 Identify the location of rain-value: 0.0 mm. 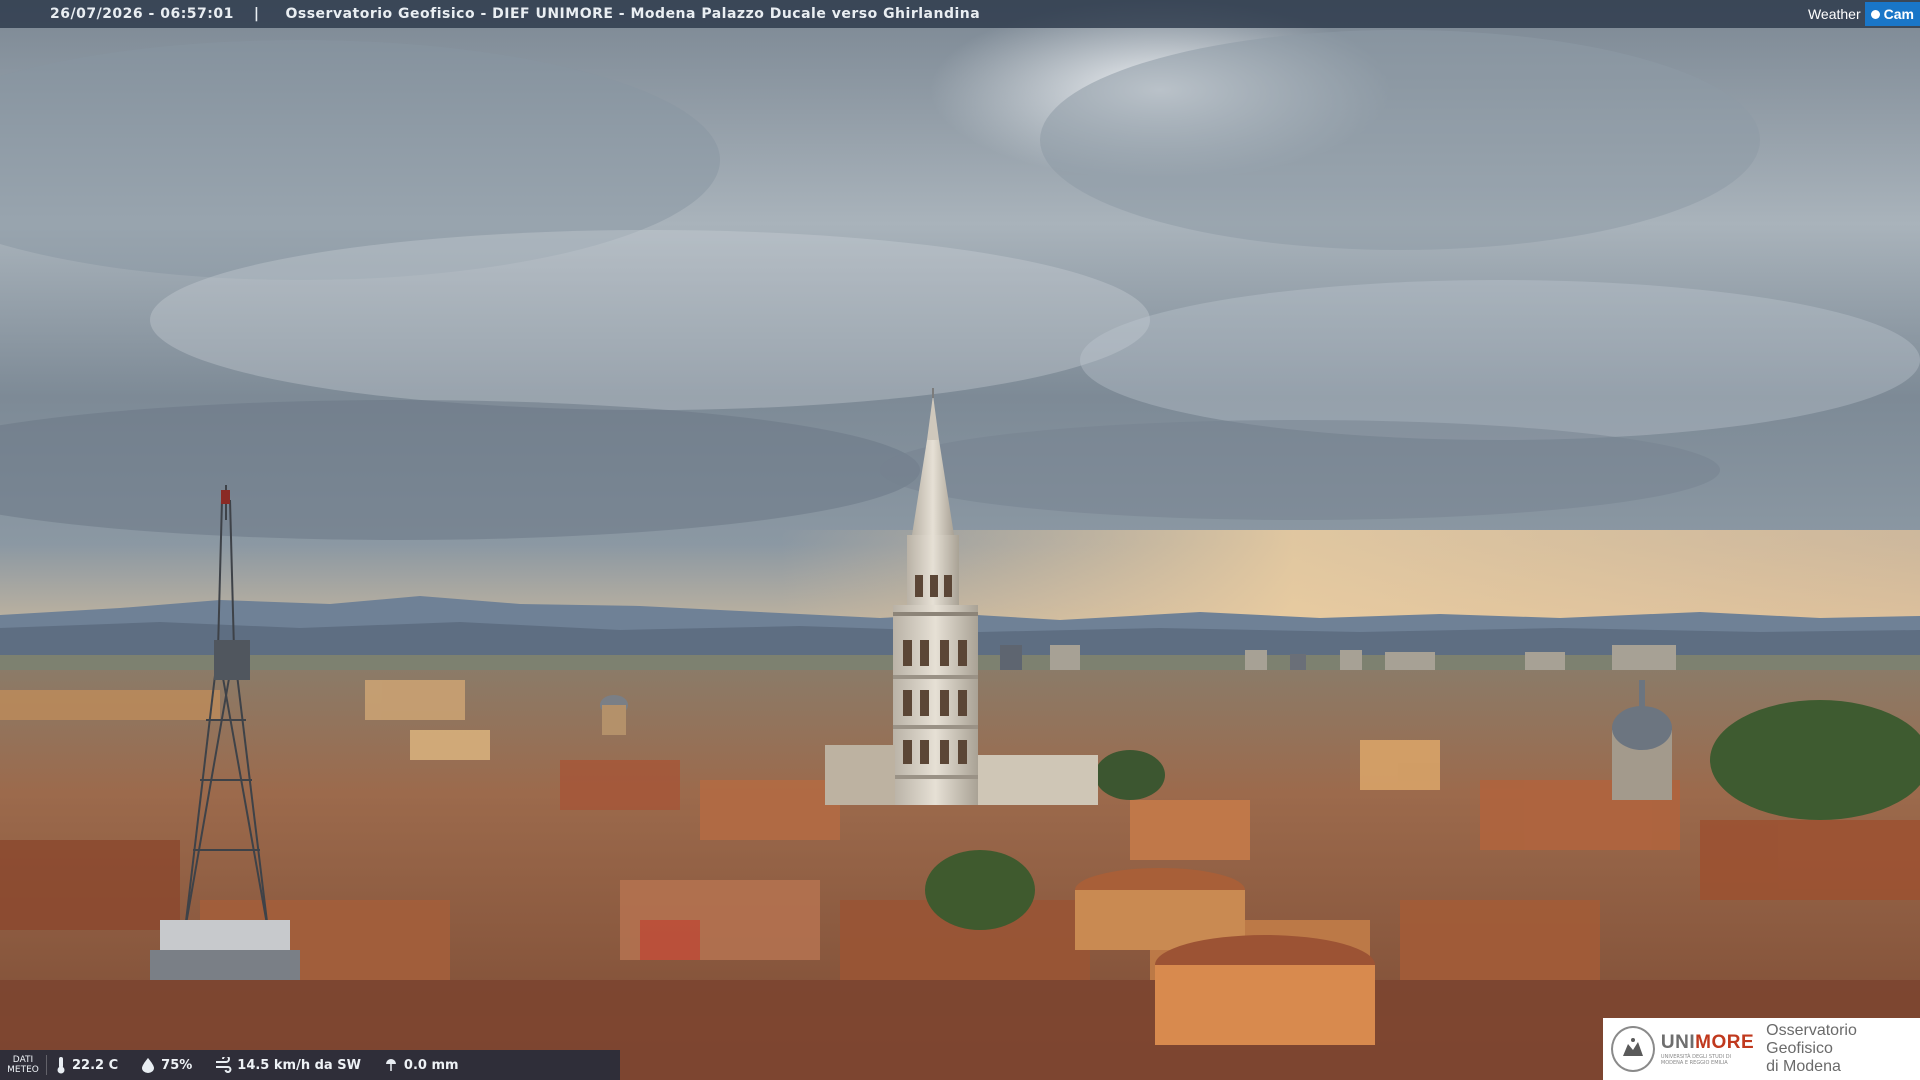
(431, 1065).